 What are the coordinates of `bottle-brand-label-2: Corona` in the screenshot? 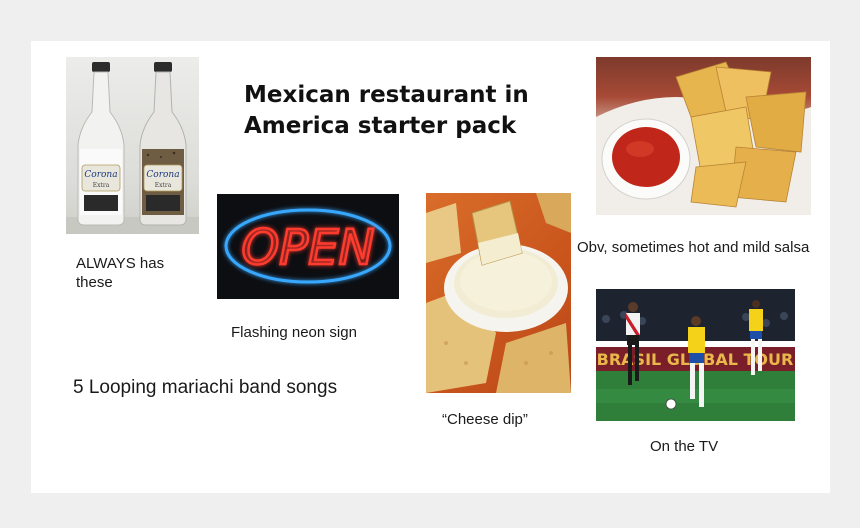 It's located at (162, 175).